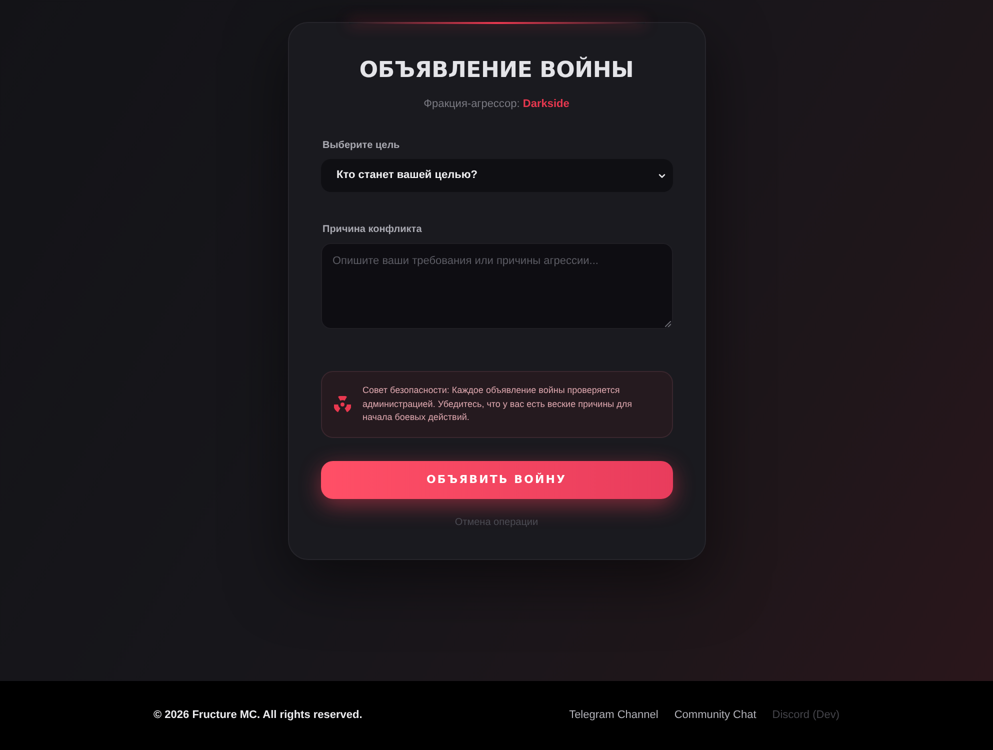 This screenshot has height=750, width=993. What do you see at coordinates (667, 324) in the screenshot?
I see `resize-handle-icon` at bounding box center [667, 324].